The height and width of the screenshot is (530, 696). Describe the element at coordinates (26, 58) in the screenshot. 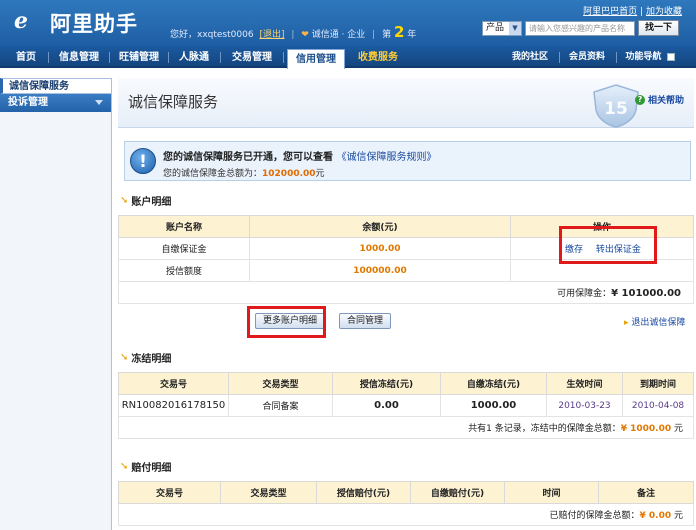

I see `nav-home: 首页` at that location.